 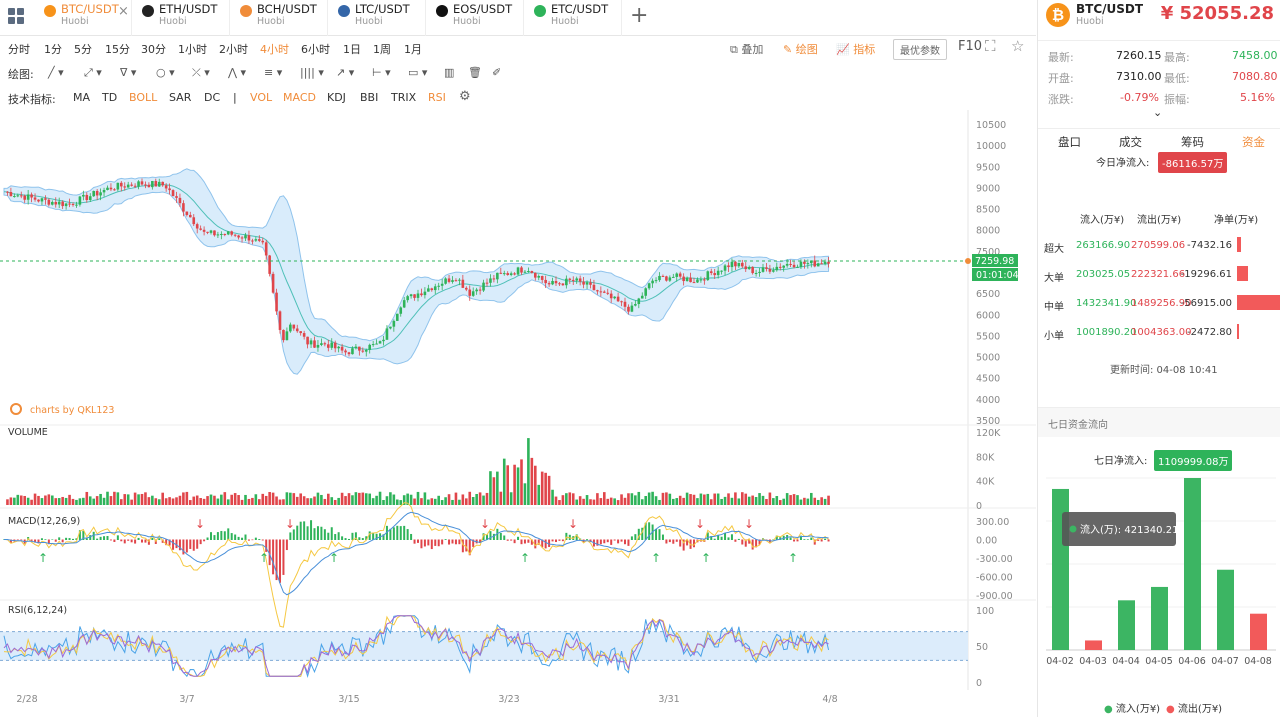 I want to click on indicator-4: DC, so click(x=212, y=97).